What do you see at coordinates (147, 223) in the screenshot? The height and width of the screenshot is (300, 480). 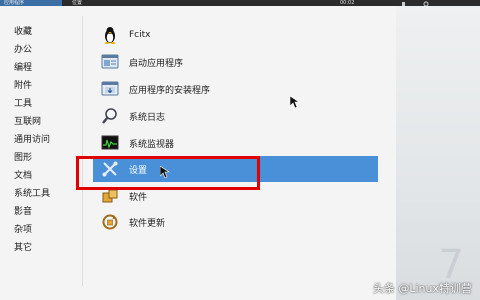 I see `app-label: 软件更新` at bounding box center [147, 223].